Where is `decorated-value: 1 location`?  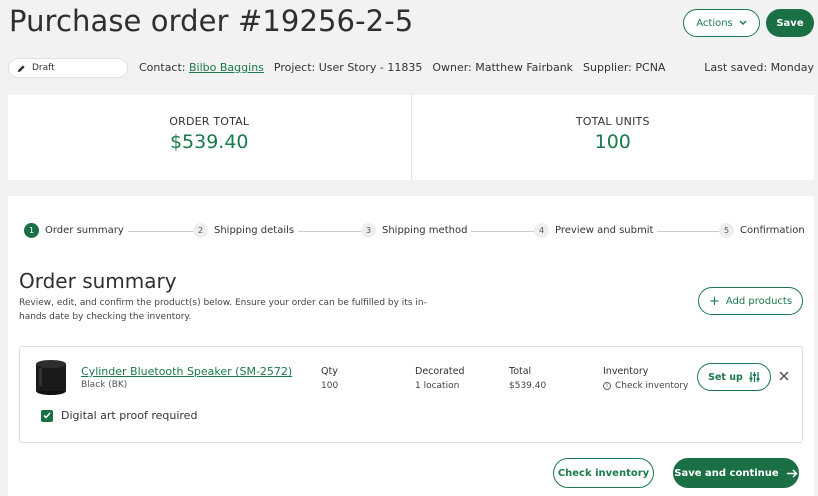
decorated-value: 1 location is located at coordinates (437, 386).